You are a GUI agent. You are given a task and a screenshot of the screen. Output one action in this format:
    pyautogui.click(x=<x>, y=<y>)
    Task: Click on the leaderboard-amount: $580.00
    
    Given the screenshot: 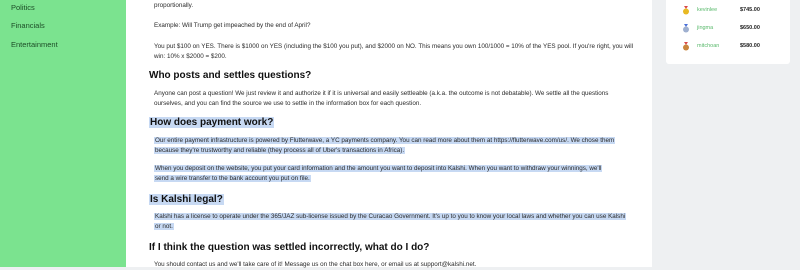 What is the action you would take?
    pyautogui.click(x=750, y=46)
    